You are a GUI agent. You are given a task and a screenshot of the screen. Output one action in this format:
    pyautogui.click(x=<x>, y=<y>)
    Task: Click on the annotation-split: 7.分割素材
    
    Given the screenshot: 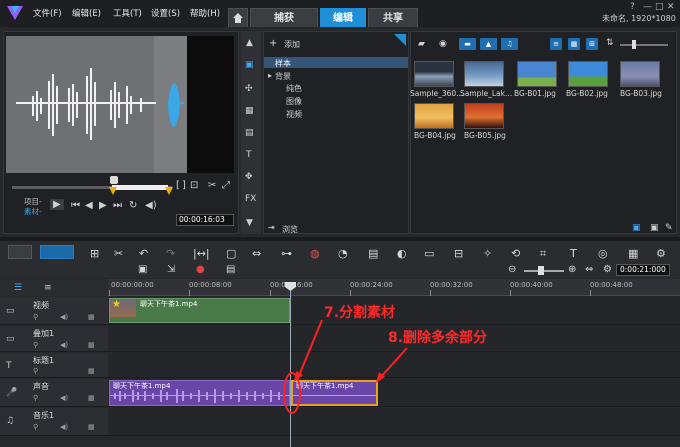 What is the action you would take?
    pyautogui.click(x=360, y=313)
    